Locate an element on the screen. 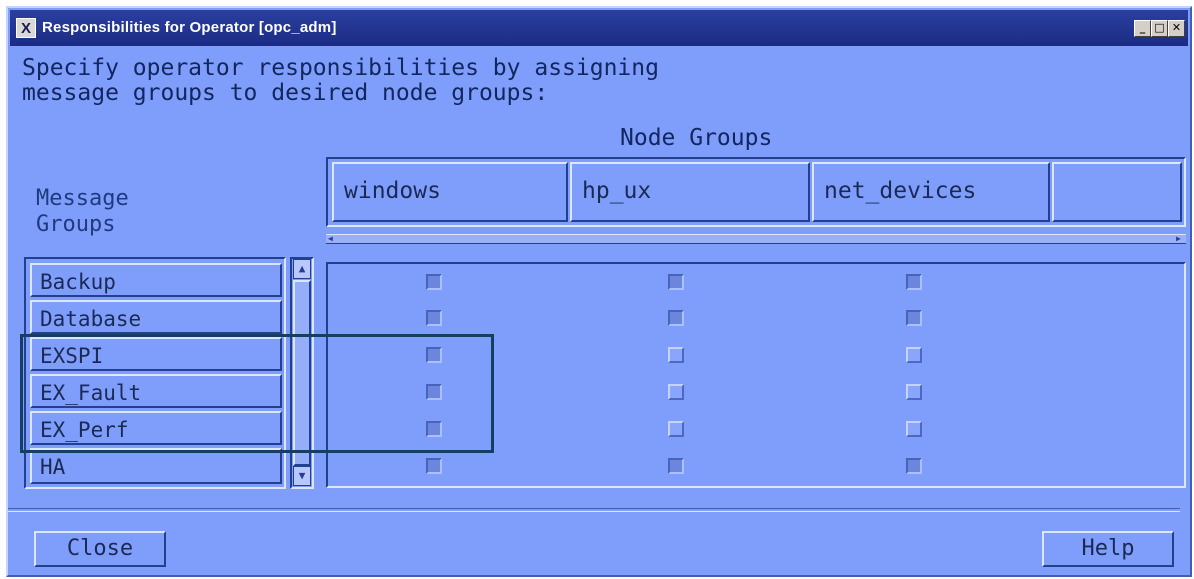 This screenshot has height=579, width=1194. close-icon: ✕ is located at coordinates (1176, 28).